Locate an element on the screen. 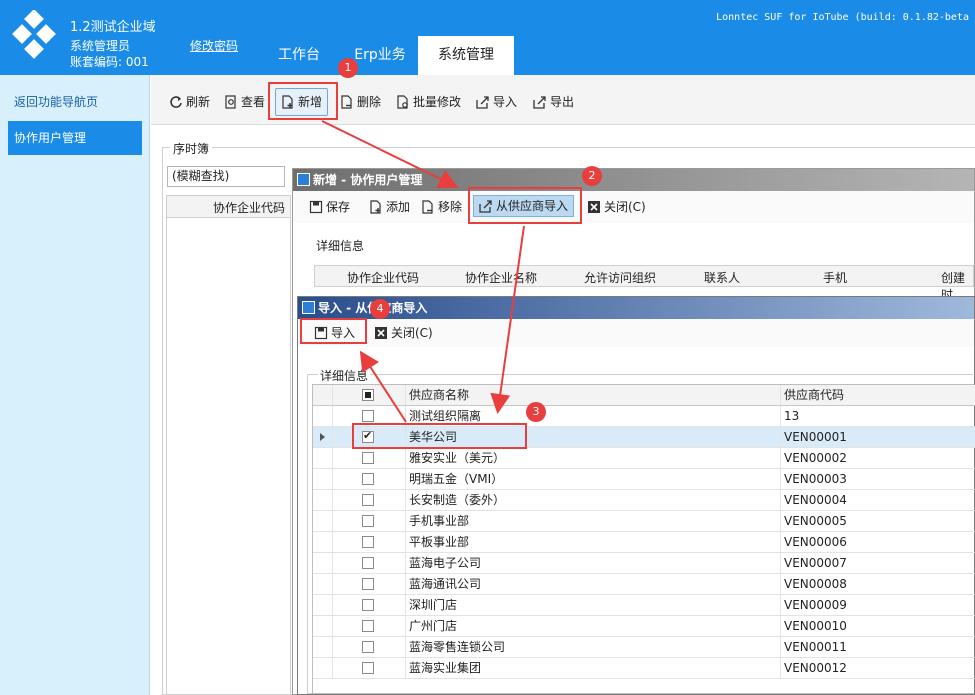 The height and width of the screenshot is (695, 975). export-button: 导出 is located at coordinates (553, 102).